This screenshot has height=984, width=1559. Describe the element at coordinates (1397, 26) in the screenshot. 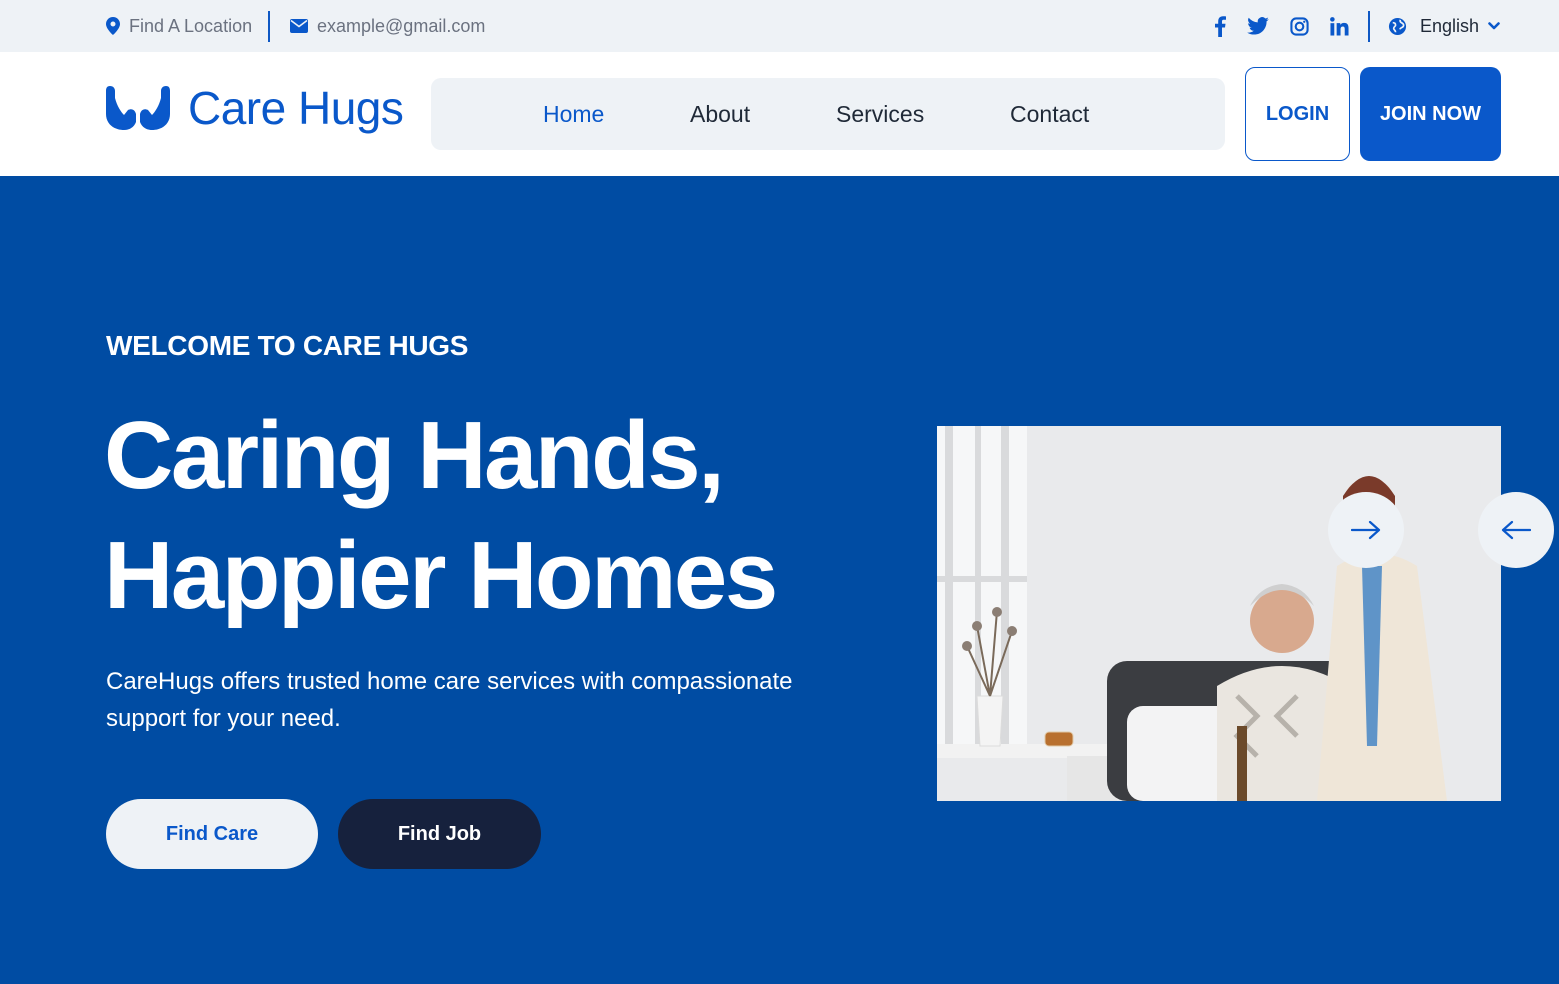

I see `globe-icon` at that location.